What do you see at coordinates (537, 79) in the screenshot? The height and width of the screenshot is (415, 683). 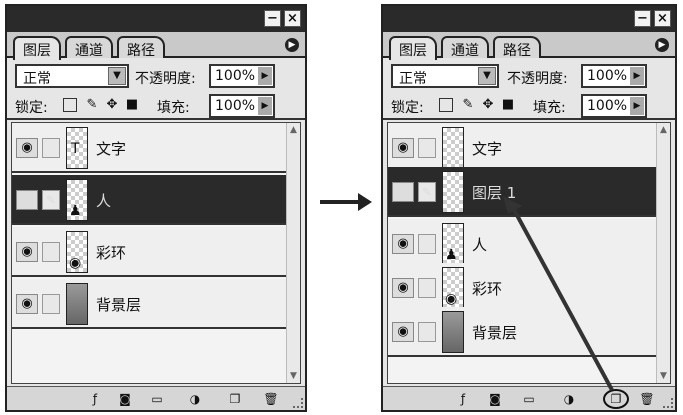 I see `opacity-label: 不透明度:` at bounding box center [537, 79].